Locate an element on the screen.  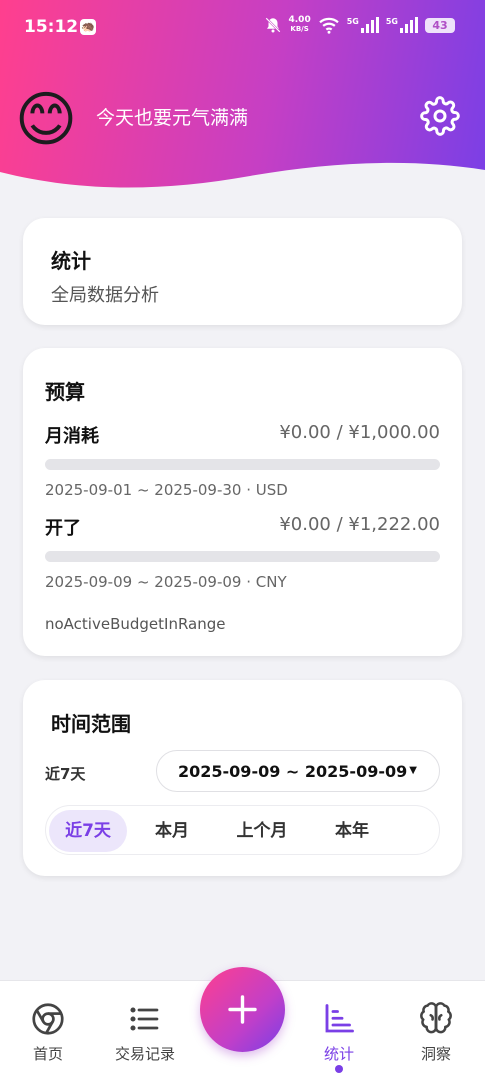
nav-item-stats: 统计 is located at coordinates (339, 1030).